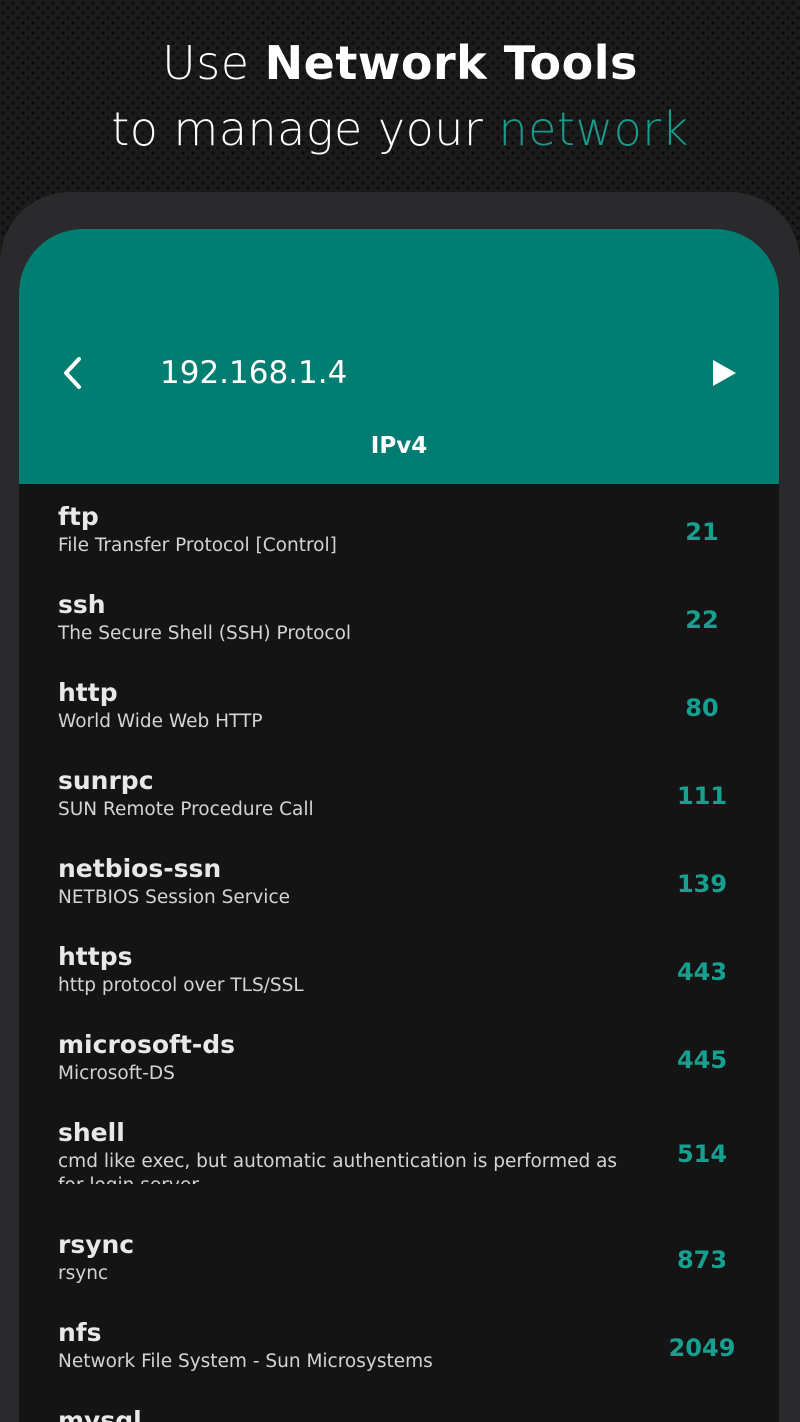  Describe the element at coordinates (140, 868) in the screenshot. I see `service-name: netbios-ssn` at that location.